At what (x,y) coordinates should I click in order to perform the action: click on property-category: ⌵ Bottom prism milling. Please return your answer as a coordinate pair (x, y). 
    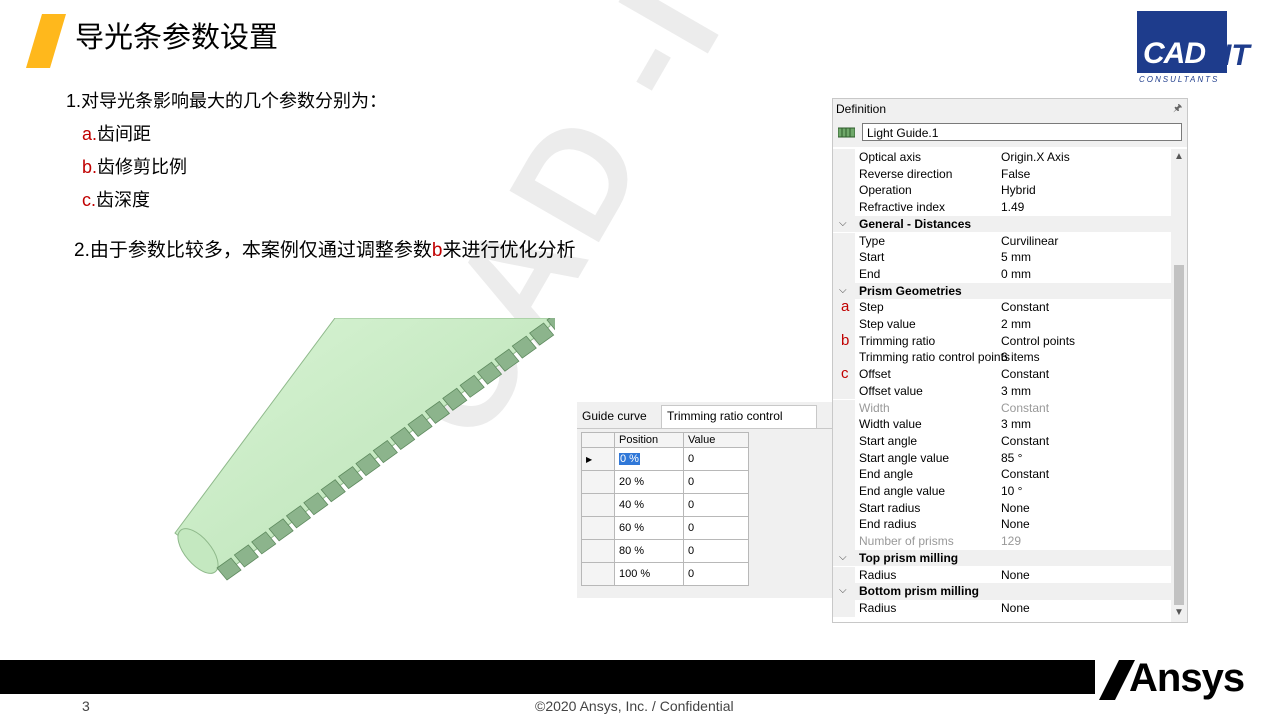
    Looking at the image, I should click on (1002, 591).